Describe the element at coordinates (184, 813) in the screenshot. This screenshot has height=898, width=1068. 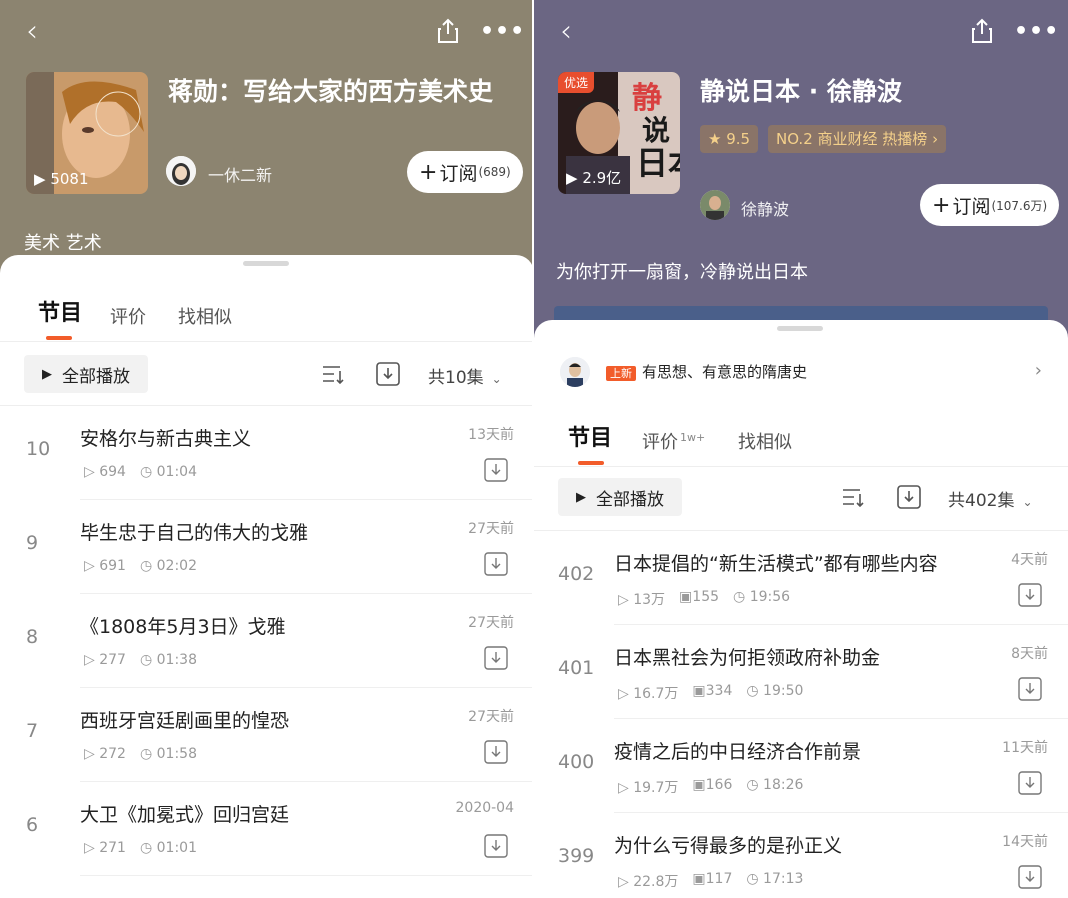
I see `episode-title: 大卫《加冕式》回归宫廷` at that location.